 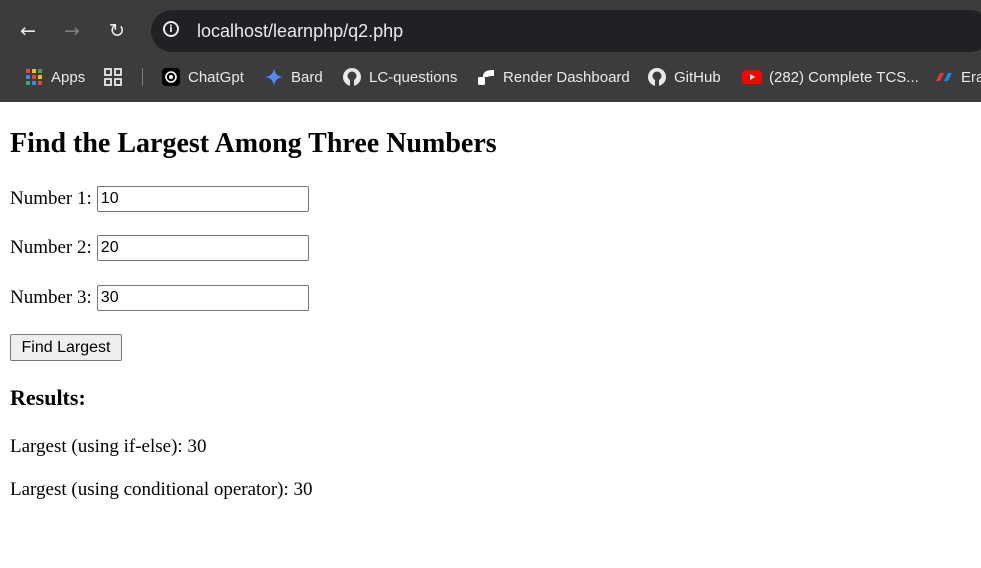 What do you see at coordinates (307, 77) in the screenshot?
I see `bookmark-label: Bard` at bounding box center [307, 77].